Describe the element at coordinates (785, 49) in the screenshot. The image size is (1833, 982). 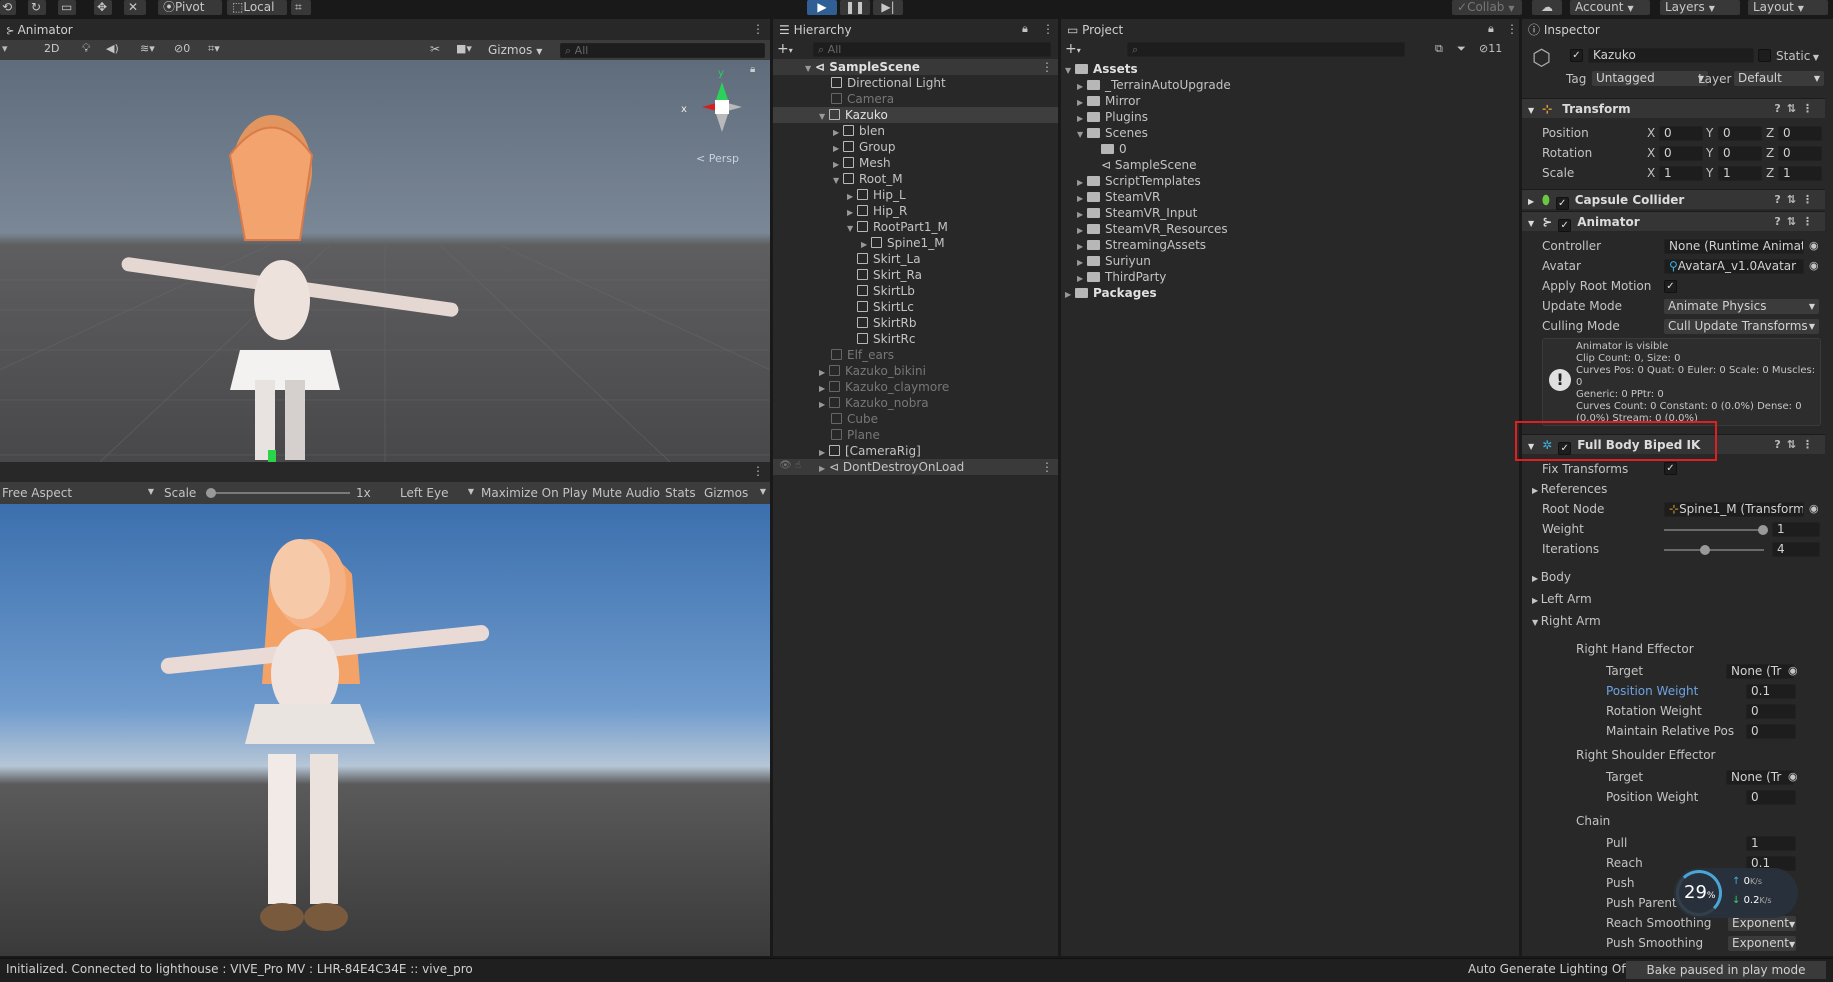
I see `add-button: +▾` at that location.